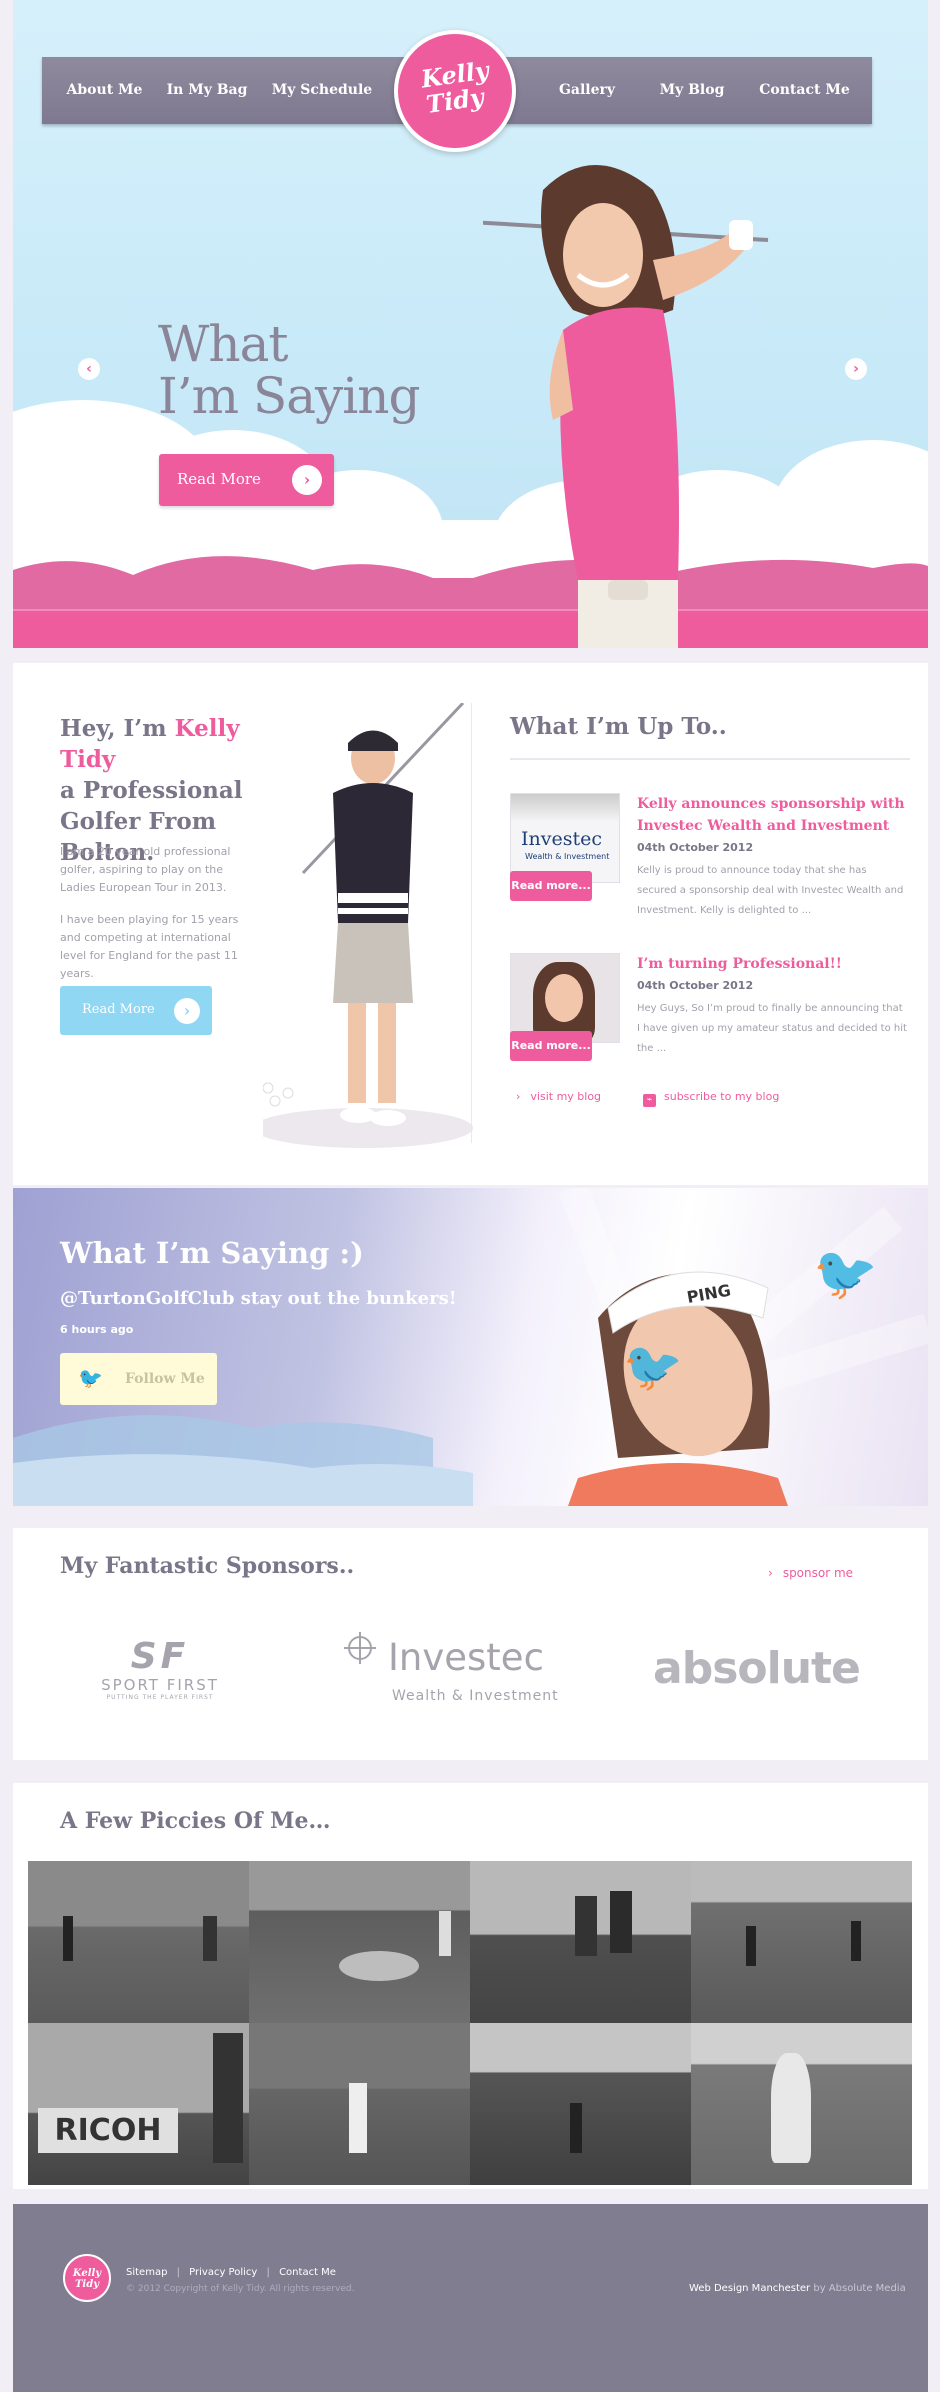  What do you see at coordinates (87, 2273) in the screenshot?
I see `footer-logo-line1: Kelly` at bounding box center [87, 2273].